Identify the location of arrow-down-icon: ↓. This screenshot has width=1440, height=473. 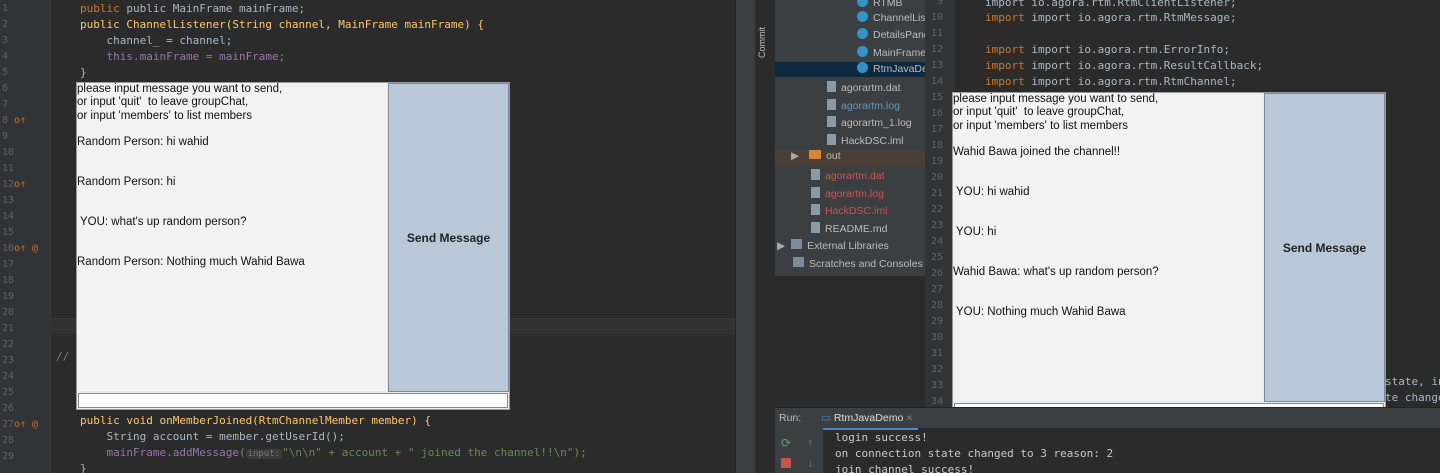
(810, 463).